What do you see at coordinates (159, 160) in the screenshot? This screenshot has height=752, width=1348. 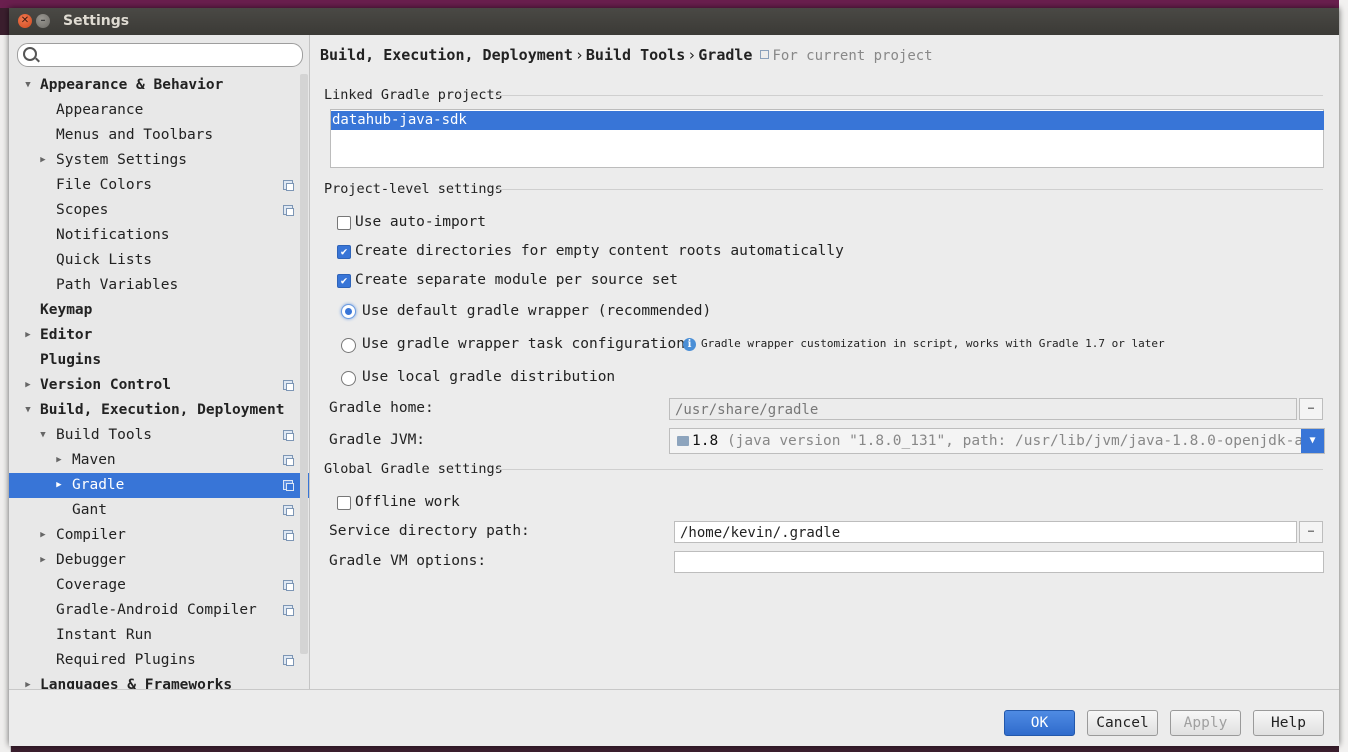 I see `tree-item-system-settings: ▶ System Settings` at bounding box center [159, 160].